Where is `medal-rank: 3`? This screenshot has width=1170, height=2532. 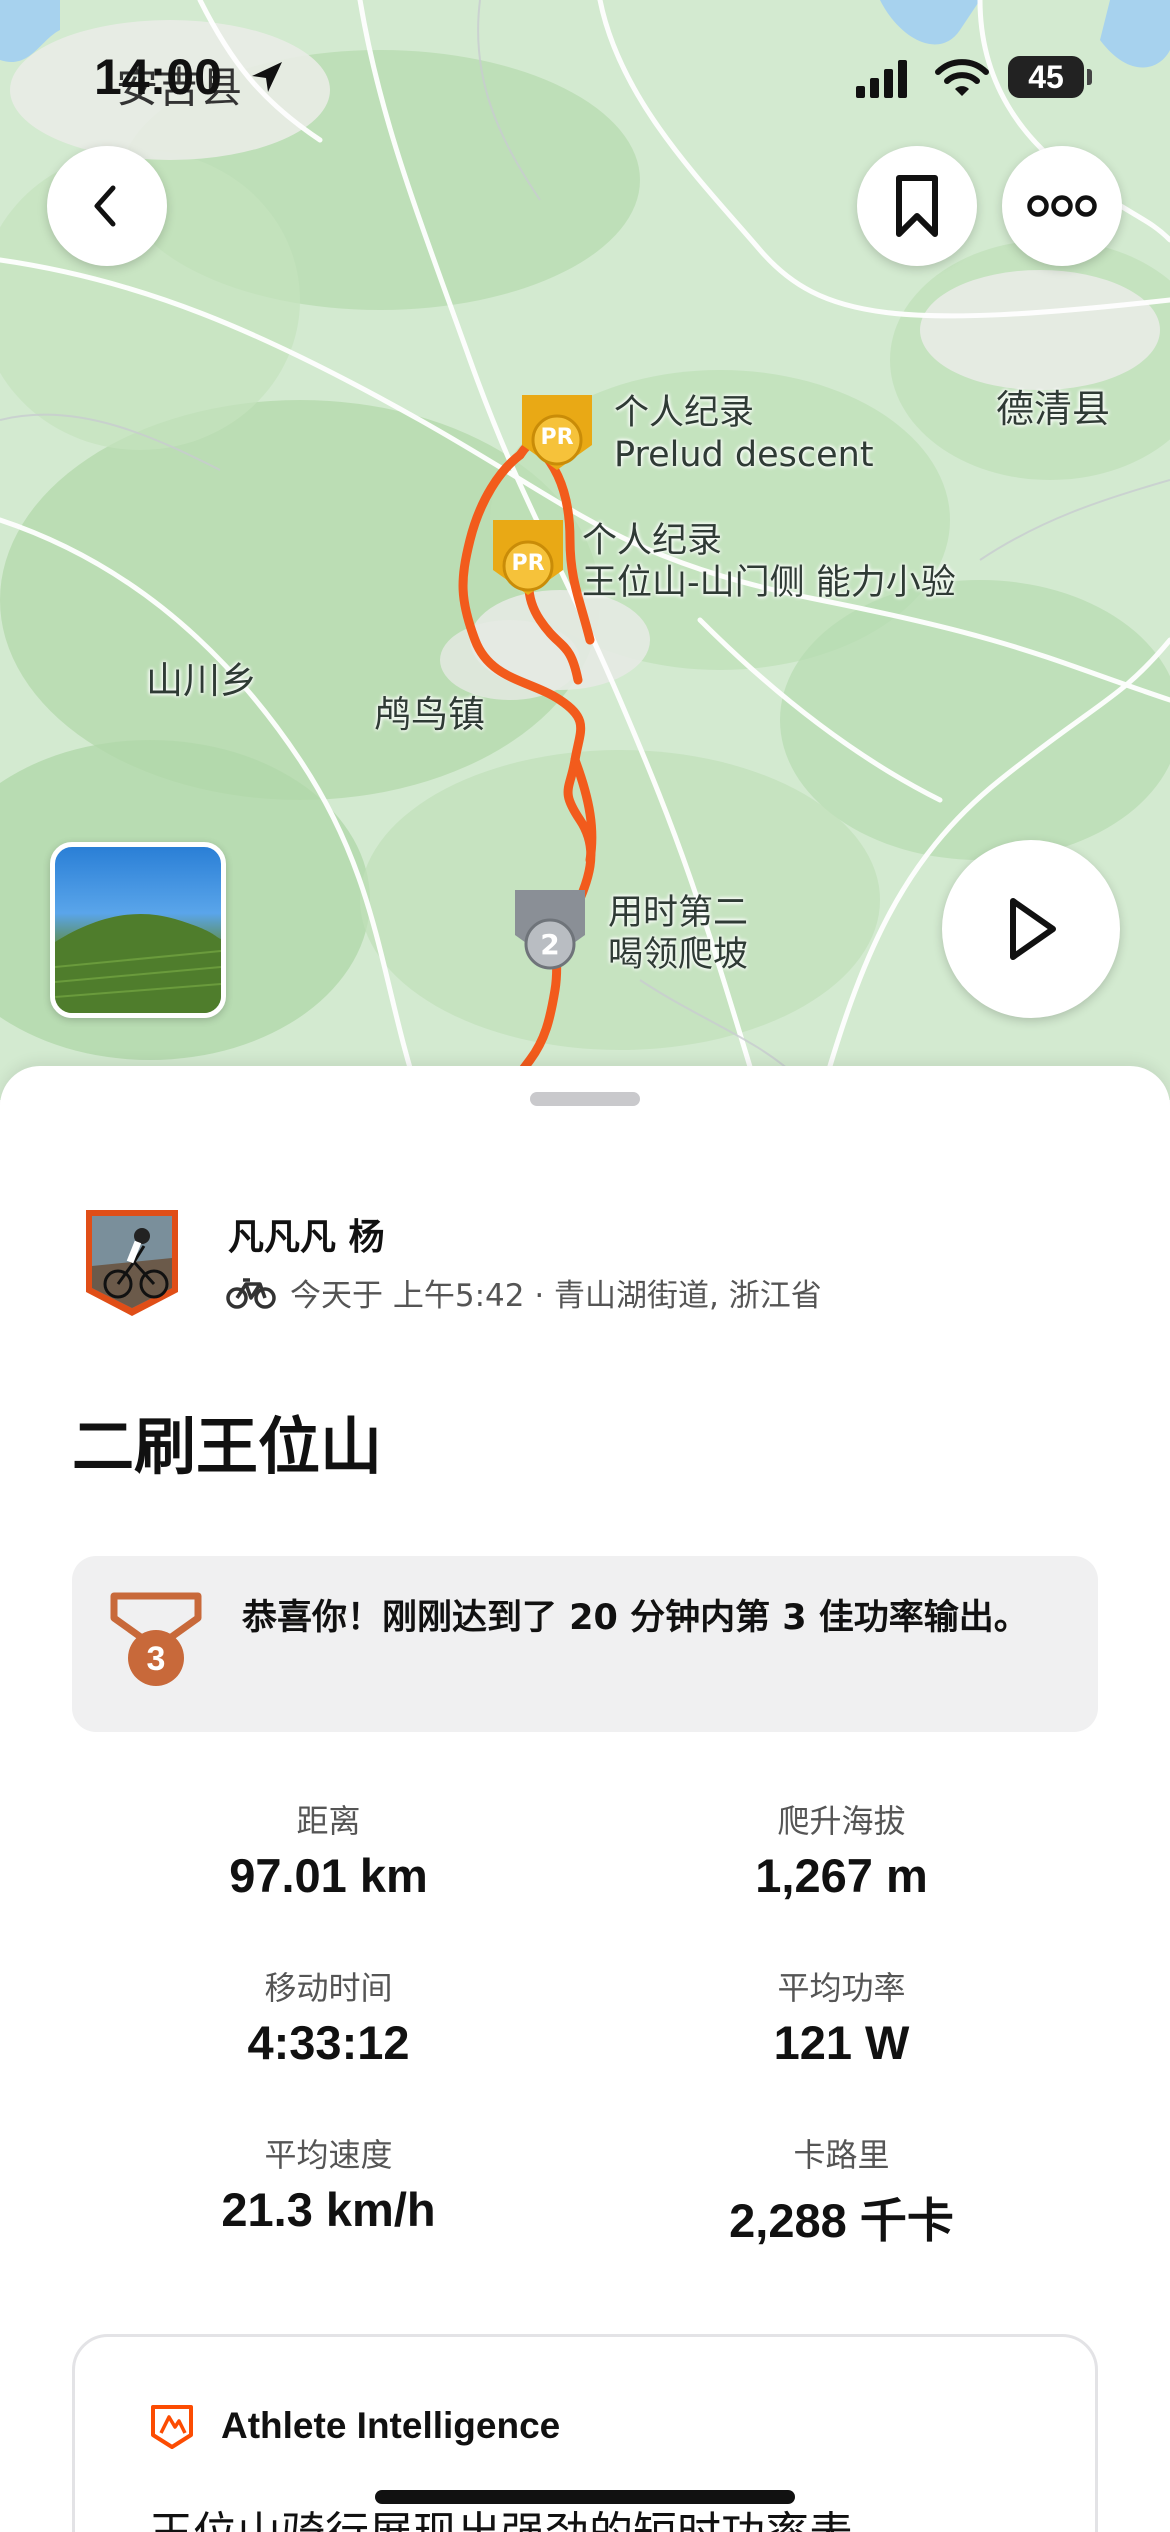
medal-rank: 3 is located at coordinates (156, 1659).